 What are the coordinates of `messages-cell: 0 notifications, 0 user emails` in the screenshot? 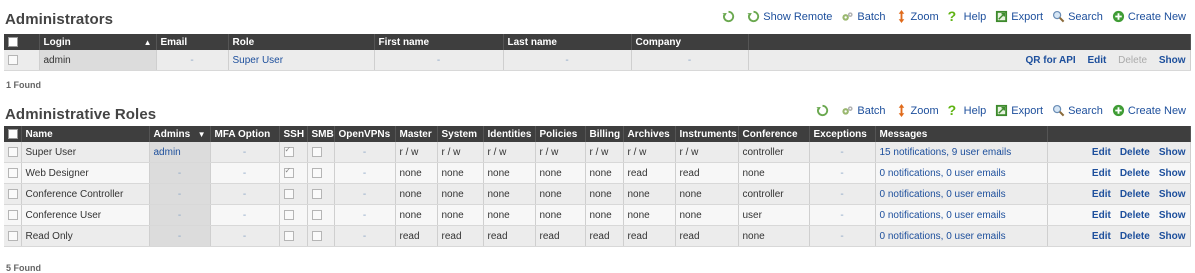 It's located at (961, 236).